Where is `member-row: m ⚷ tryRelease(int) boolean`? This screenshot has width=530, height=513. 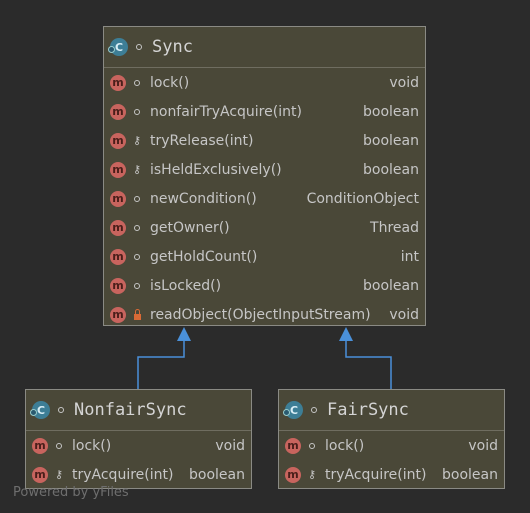
member-row: m ⚷ tryRelease(int) boolean is located at coordinates (264, 140).